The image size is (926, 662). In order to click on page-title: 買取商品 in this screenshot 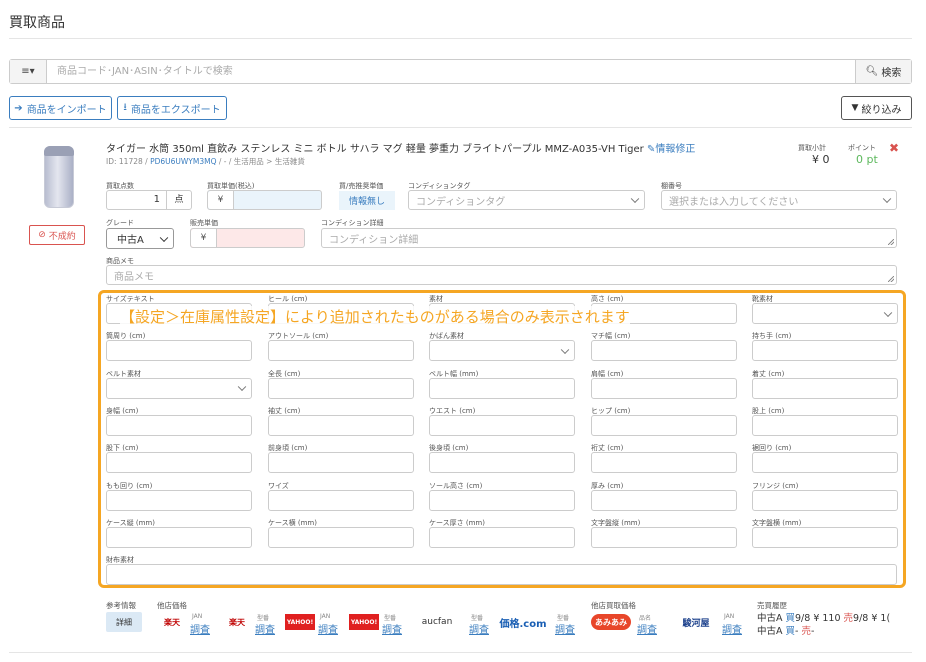, I will do `click(37, 23)`.